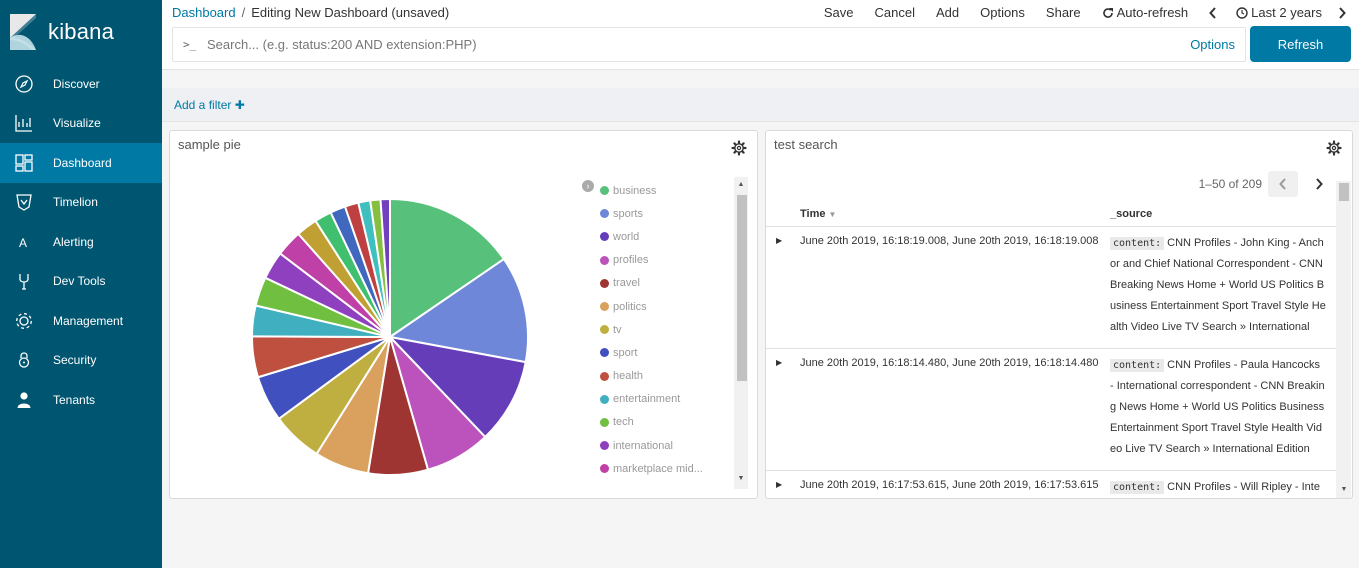  What do you see at coordinates (617, 329) in the screenshot?
I see `legend-label: tv` at bounding box center [617, 329].